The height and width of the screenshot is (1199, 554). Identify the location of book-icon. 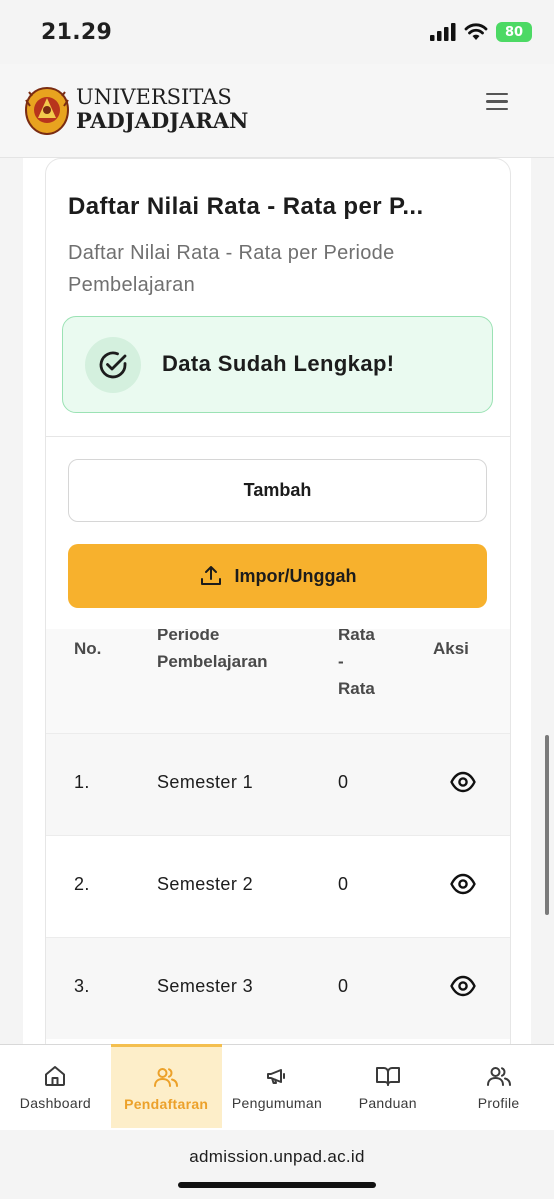
(387, 1076).